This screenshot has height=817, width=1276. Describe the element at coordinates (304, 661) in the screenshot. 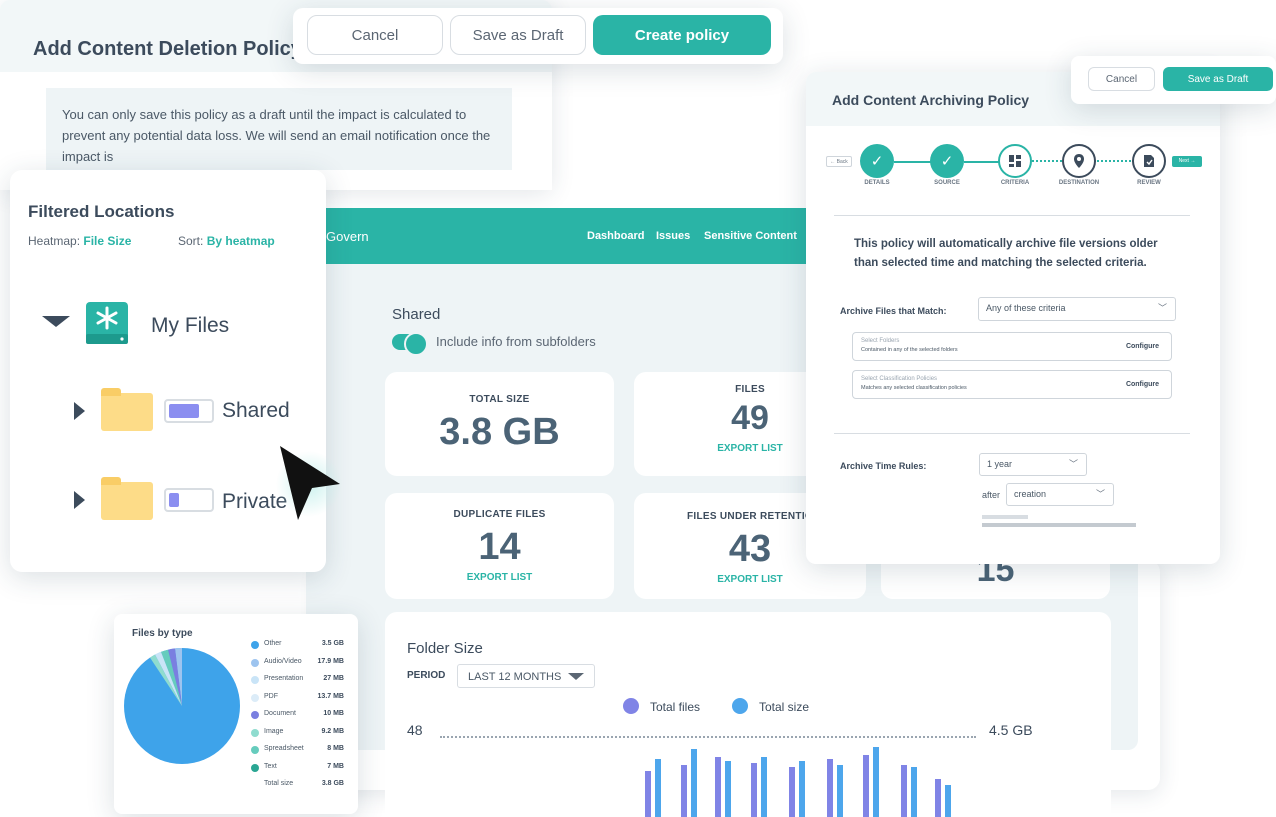

I see `type-row: Audio/Video 17.9 MB` at that location.